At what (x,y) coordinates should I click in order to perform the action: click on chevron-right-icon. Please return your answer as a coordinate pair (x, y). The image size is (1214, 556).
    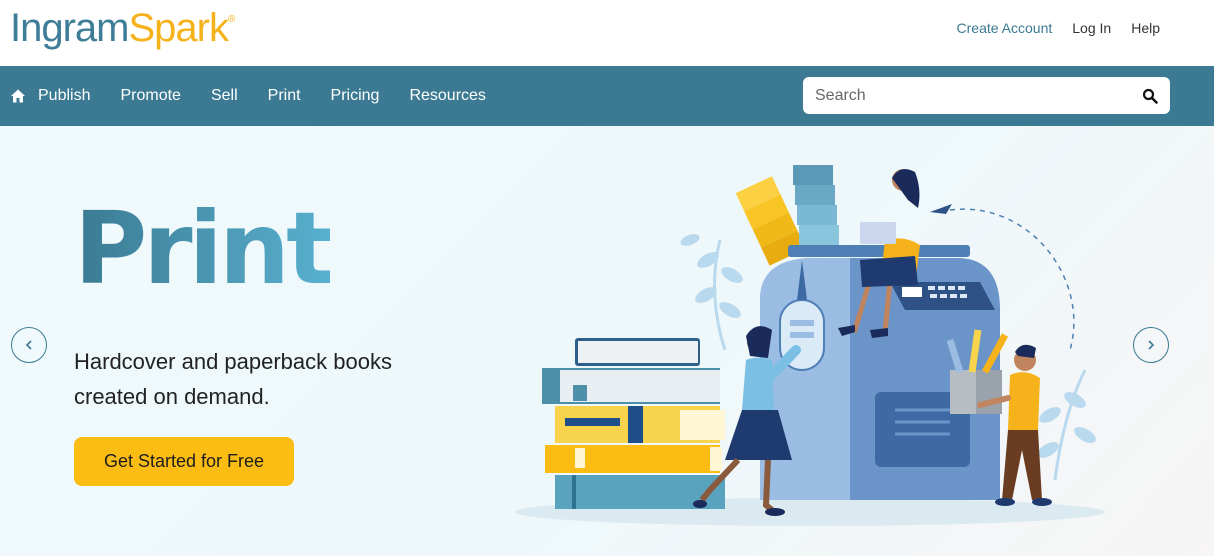
    Looking at the image, I should click on (1151, 345).